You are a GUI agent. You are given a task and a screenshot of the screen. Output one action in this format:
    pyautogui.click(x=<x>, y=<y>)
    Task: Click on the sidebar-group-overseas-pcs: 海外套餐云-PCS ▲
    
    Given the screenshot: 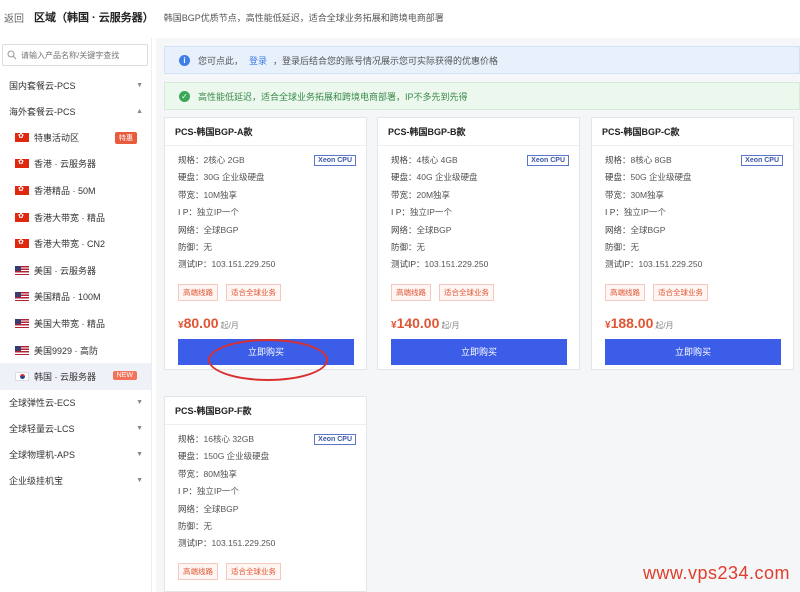 What is the action you would take?
    pyautogui.click(x=75, y=111)
    